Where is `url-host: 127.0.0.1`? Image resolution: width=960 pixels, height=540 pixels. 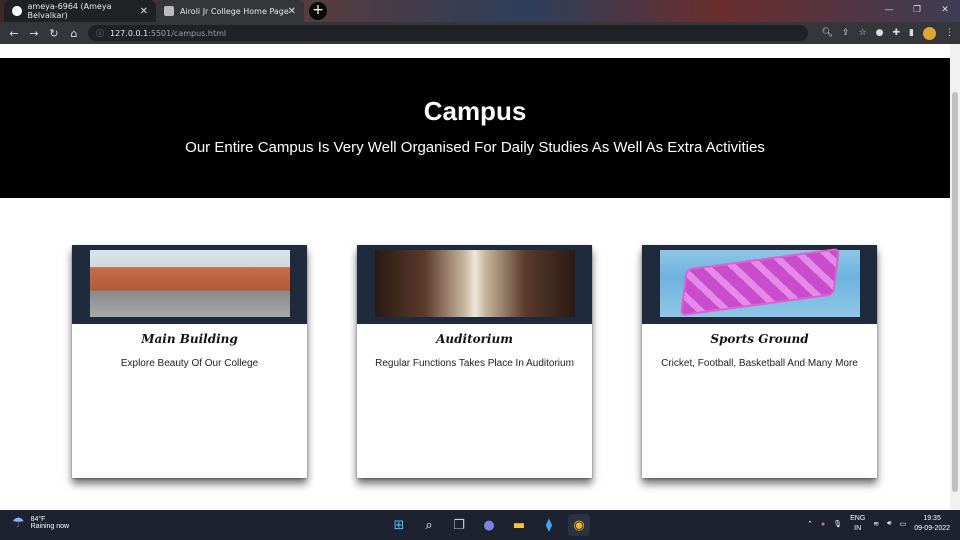 url-host: 127.0.0.1 is located at coordinates (129, 33).